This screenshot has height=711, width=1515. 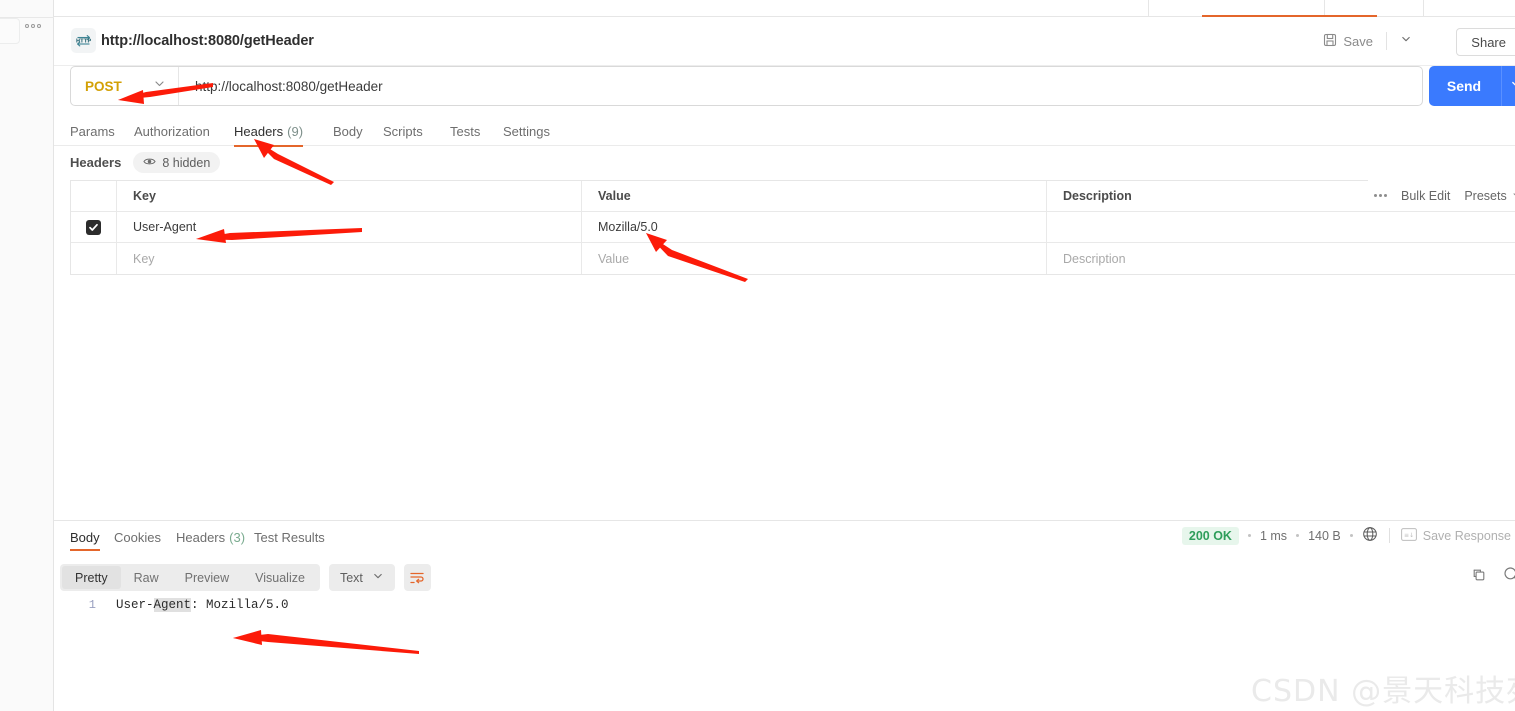 I want to click on cell-description, so click(x=1281, y=227).